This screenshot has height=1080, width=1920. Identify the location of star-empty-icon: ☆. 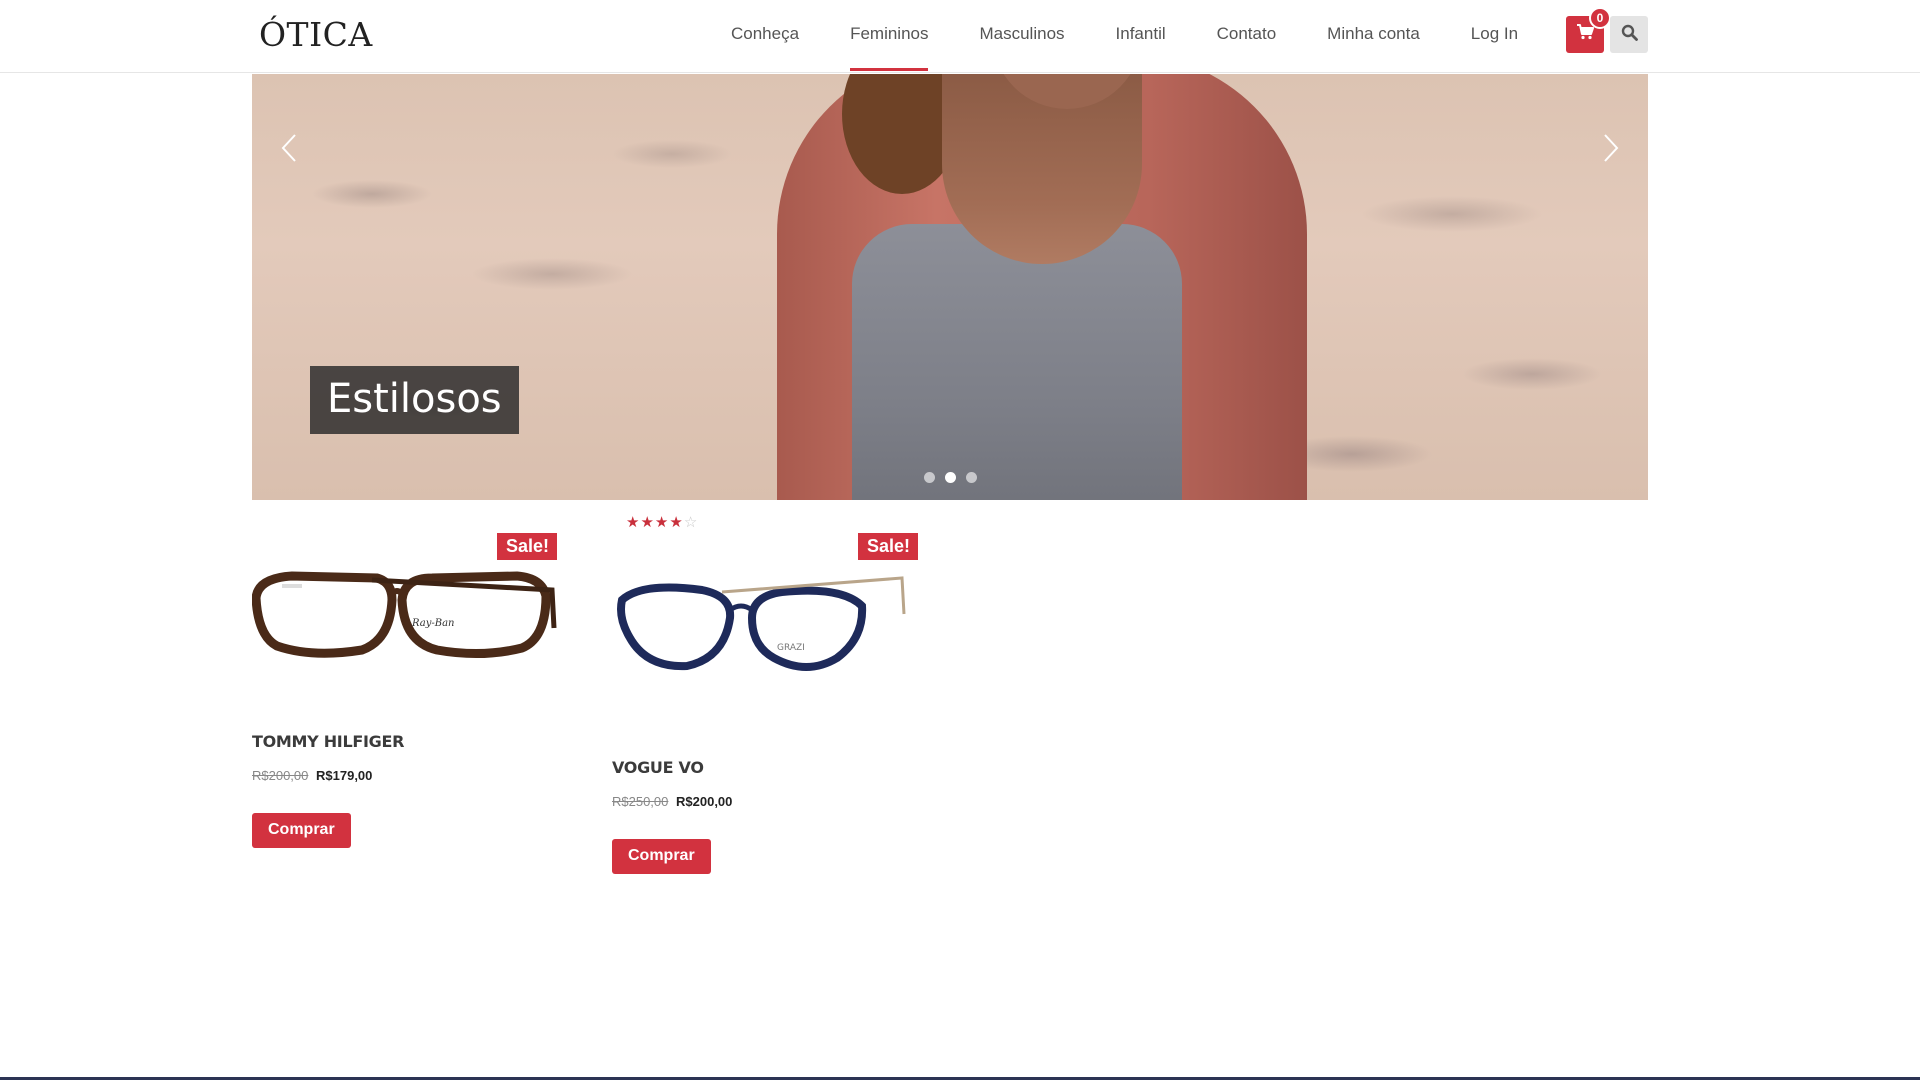
(691, 522).